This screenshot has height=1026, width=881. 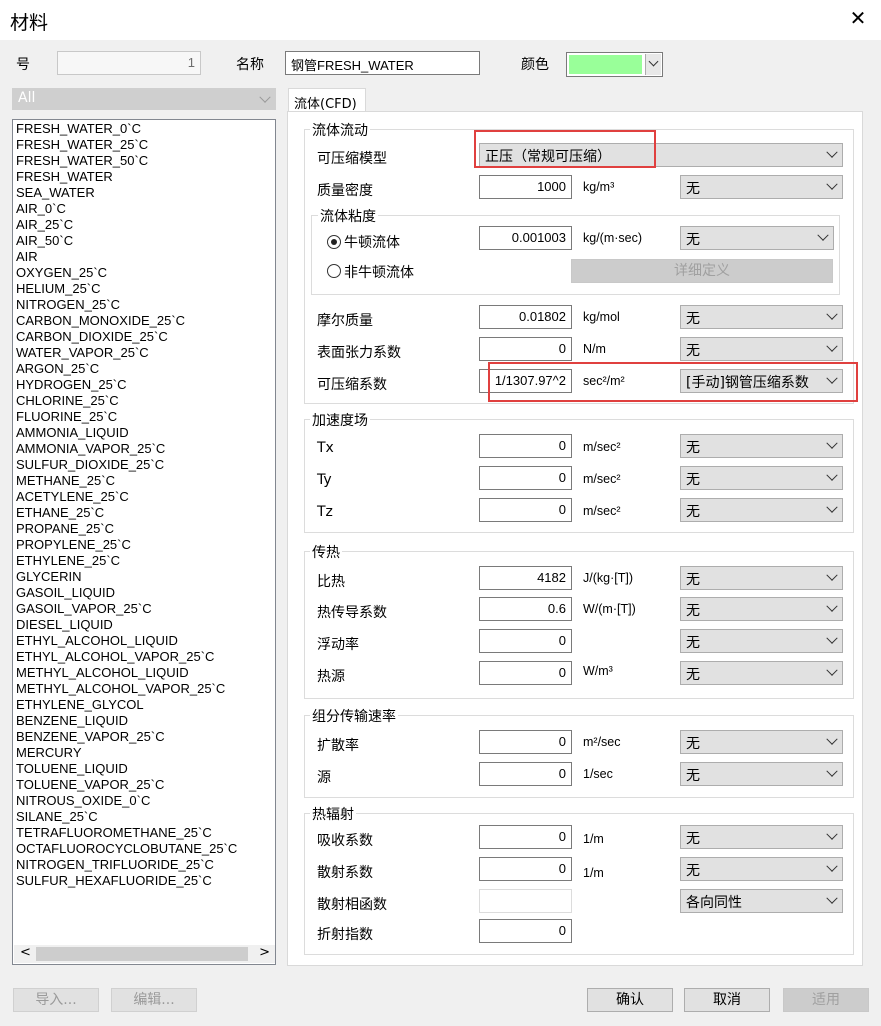 What do you see at coordinates (525, 742) in the screenshot?
I see `diff-input: 0` at bounding box center [525, 742].